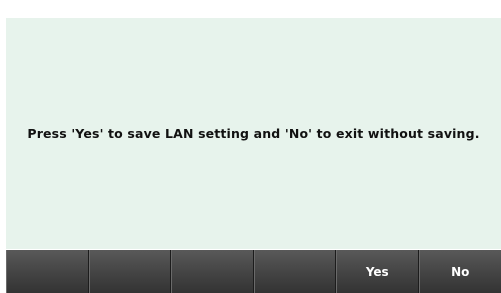  I want to click on no-button: No, so click(459, 271).